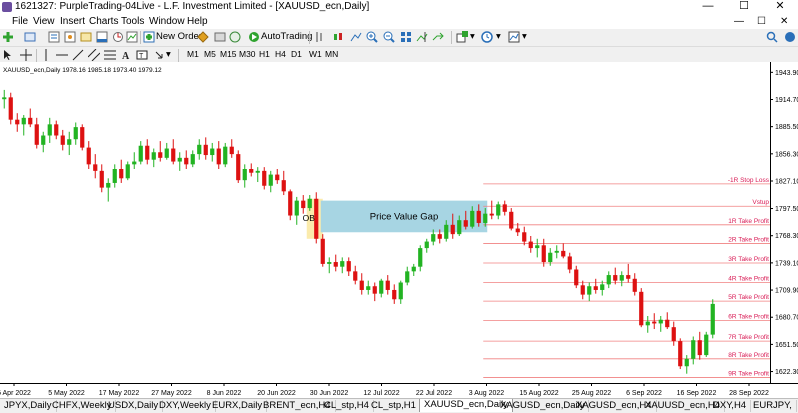 This screenshot has width=798, height=413. I want to click on templates-icon, so click(514, 37).